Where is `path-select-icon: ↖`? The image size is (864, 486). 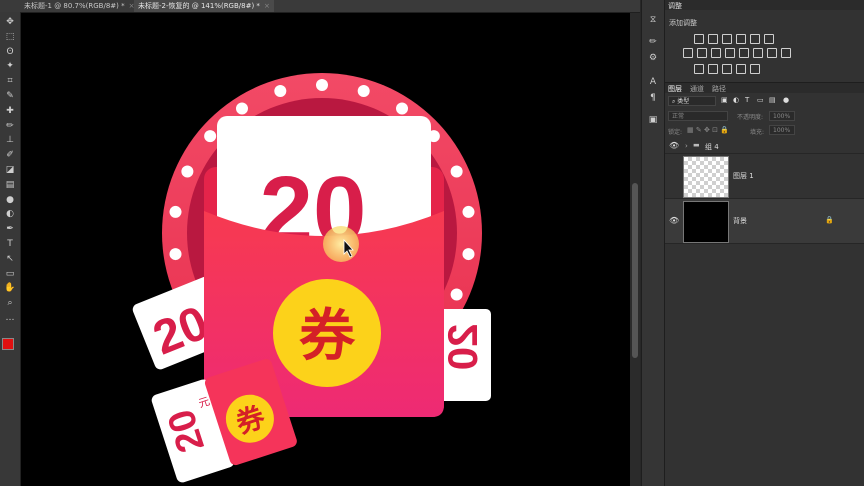 path-select-icon: ↖ is located at coordinates (10, 259).